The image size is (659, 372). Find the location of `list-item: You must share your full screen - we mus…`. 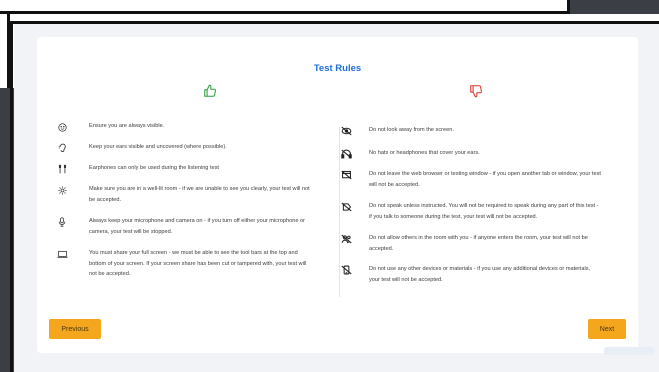

list-item: You must share your full screen - we mus… is located at coordinates (184, 264).